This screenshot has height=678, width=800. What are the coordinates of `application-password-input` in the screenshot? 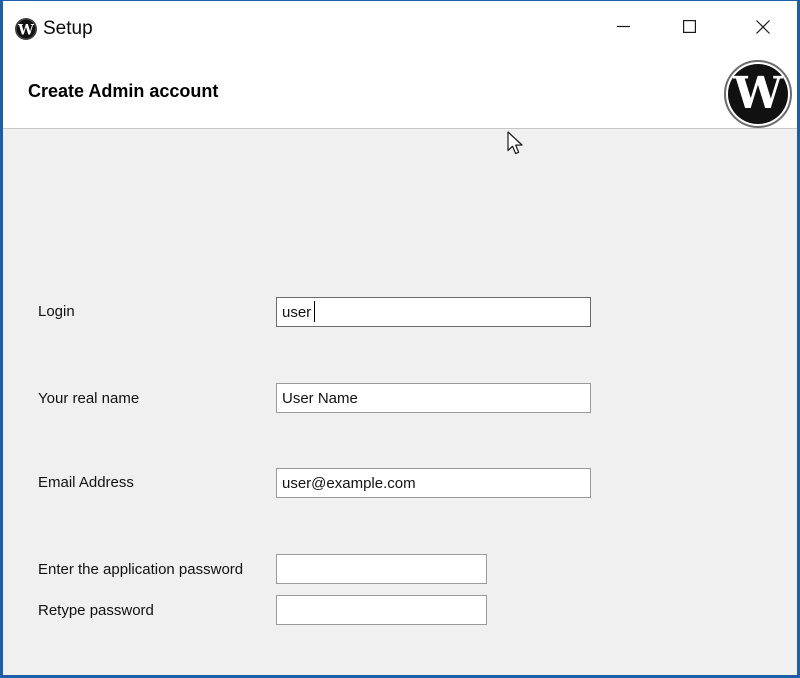 It's located at (381, 569).